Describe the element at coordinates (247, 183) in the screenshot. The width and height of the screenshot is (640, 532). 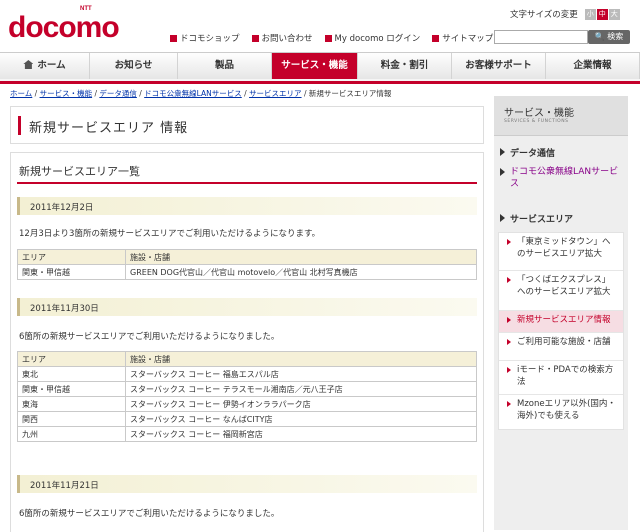
I see `title-divider` at that location.